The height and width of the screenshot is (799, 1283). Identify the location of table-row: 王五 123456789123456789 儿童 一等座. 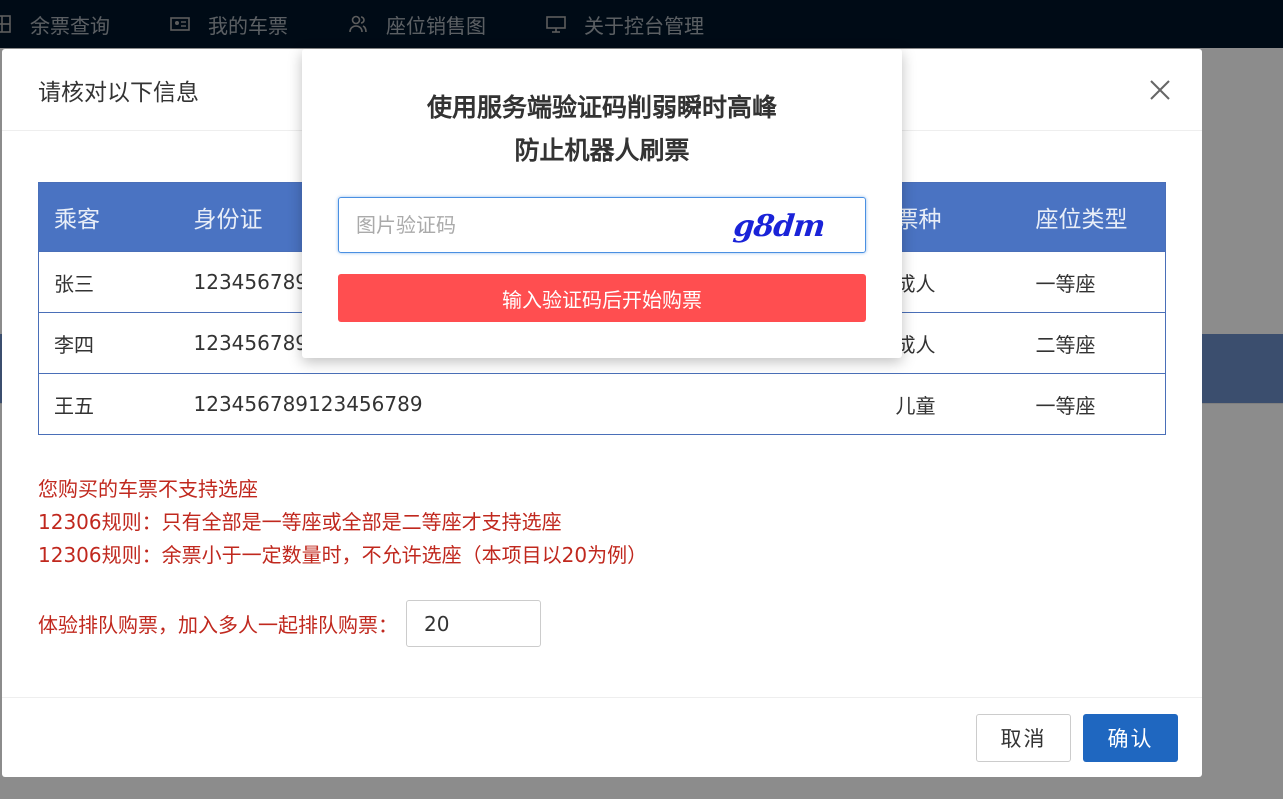
(602, 404).